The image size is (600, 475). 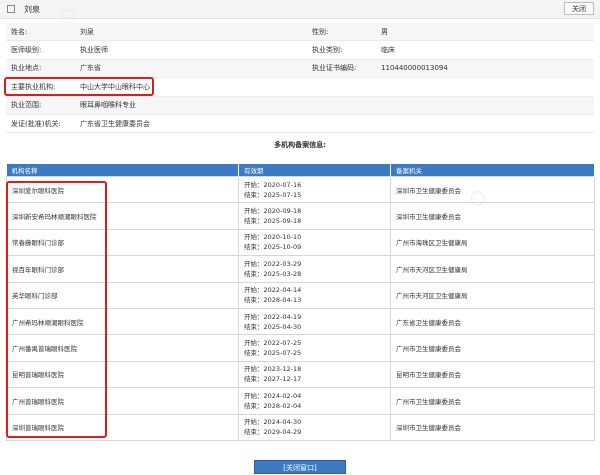 I want to click on validity-period: 开始：2020-10-10 结束：2025-10-09, so click(x=314, y=242).